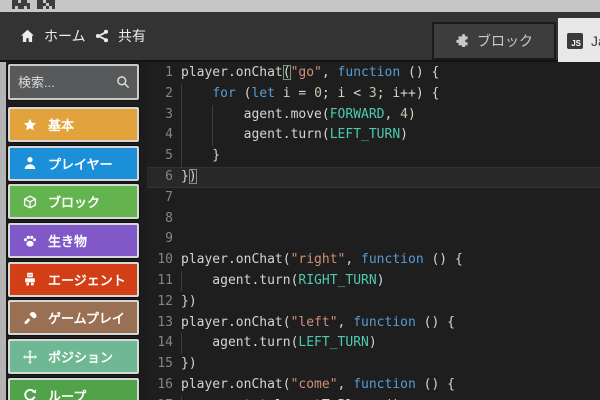 The width and height of the screenshot is (600, 400). I want to click on home-button: ホーム, so click(53, 36).